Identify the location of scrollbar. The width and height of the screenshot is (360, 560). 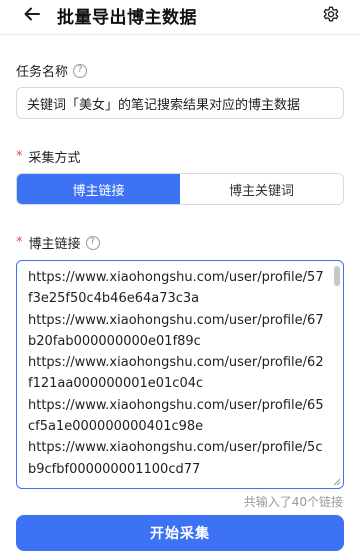
(337, 374).